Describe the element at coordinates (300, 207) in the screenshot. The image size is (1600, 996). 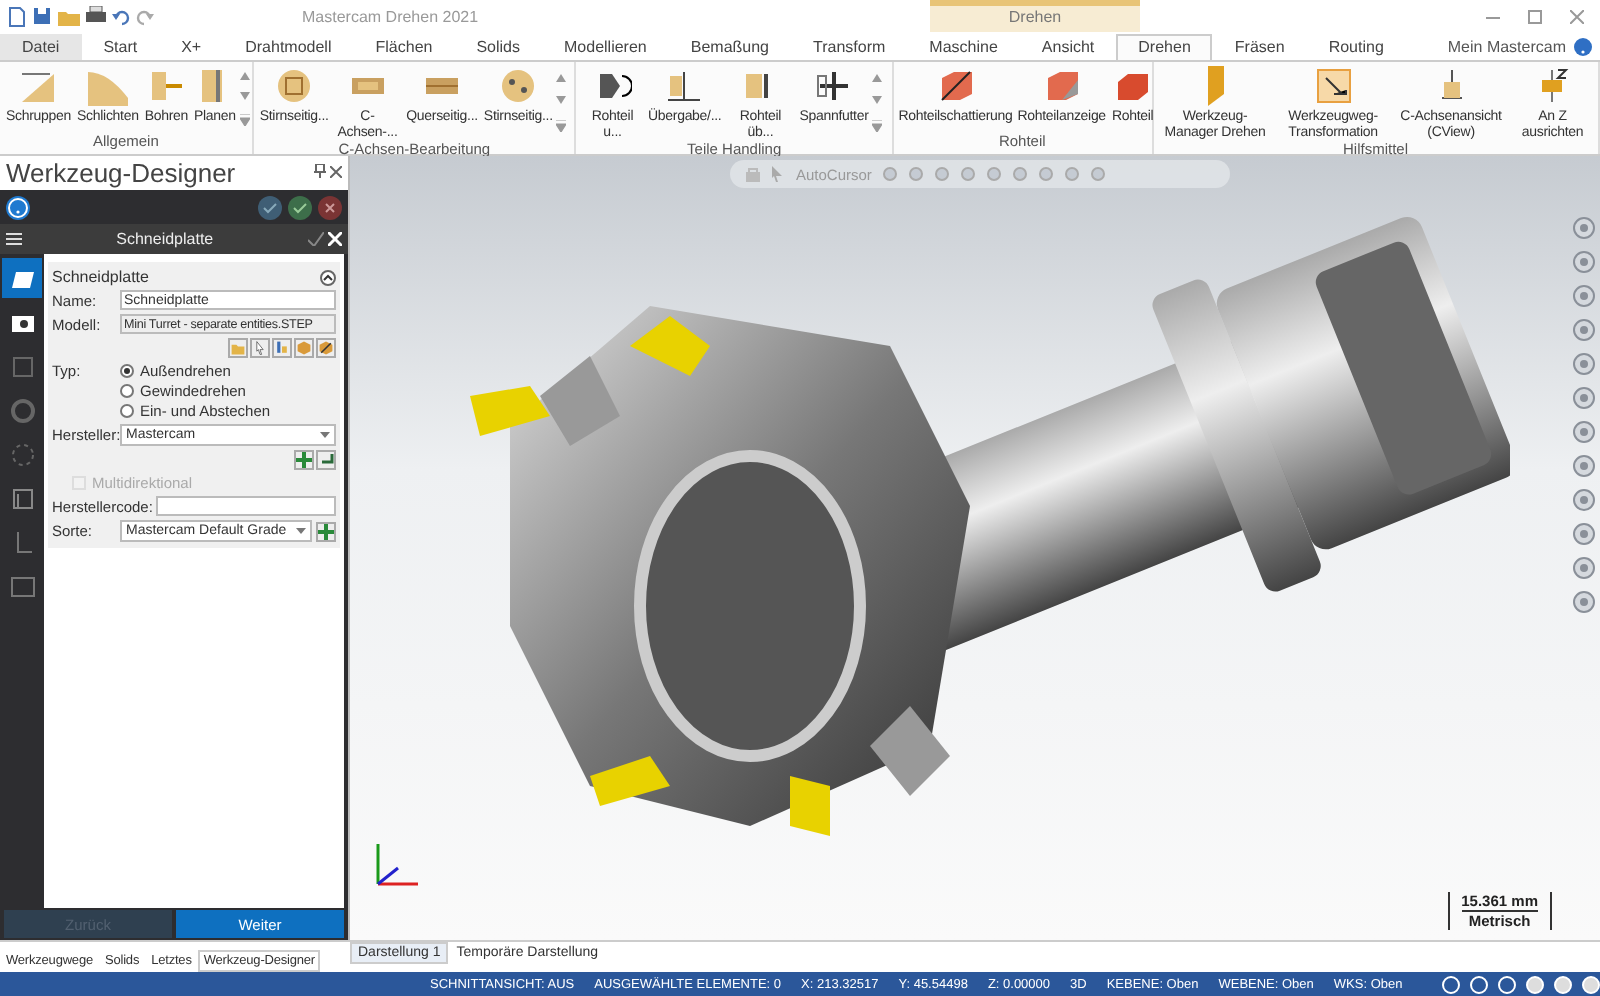
I see `ok-icon` at that location.